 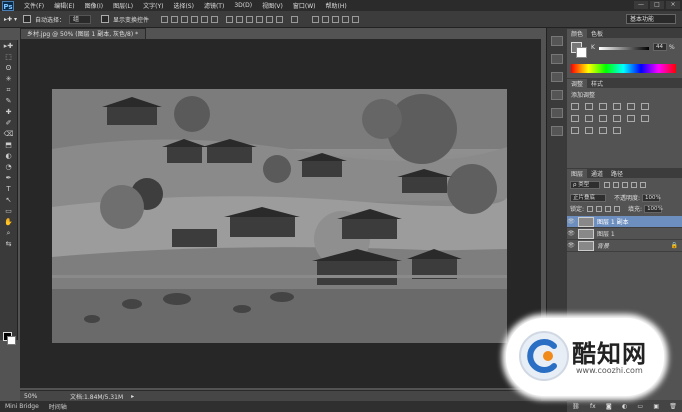 I want to click on filter-type-icon, so click(x=625, y=185).